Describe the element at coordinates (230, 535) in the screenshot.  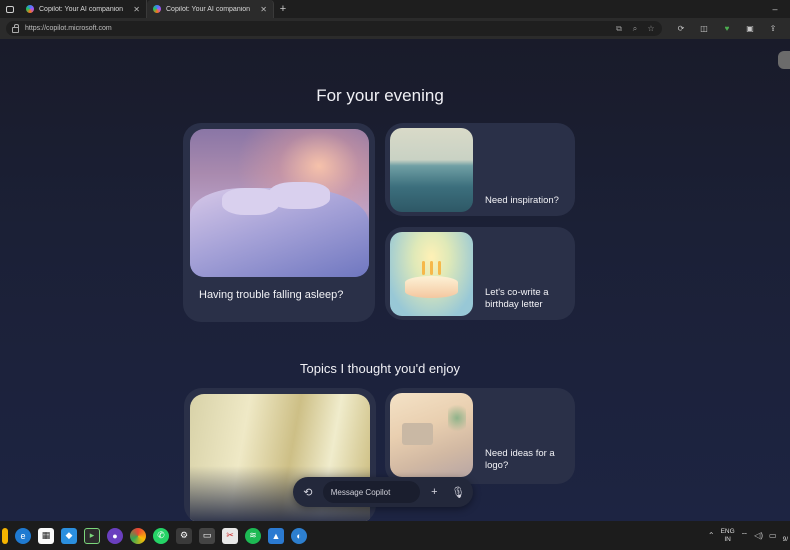
I see `snipping-tool-icon: ✂` at that location.